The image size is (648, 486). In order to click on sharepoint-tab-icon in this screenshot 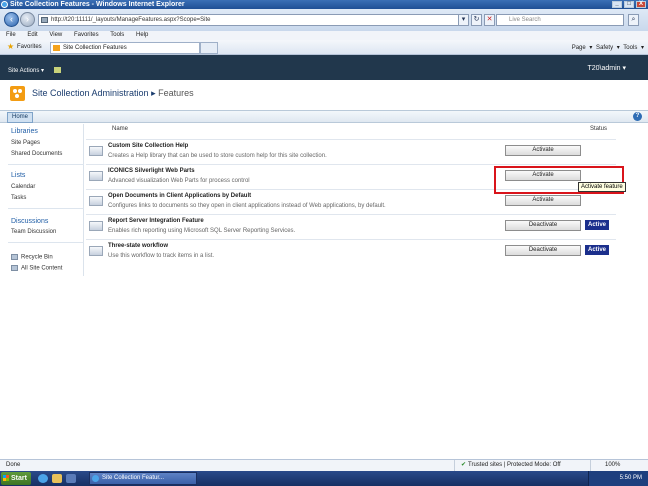, I will do `click(56, 48)`.